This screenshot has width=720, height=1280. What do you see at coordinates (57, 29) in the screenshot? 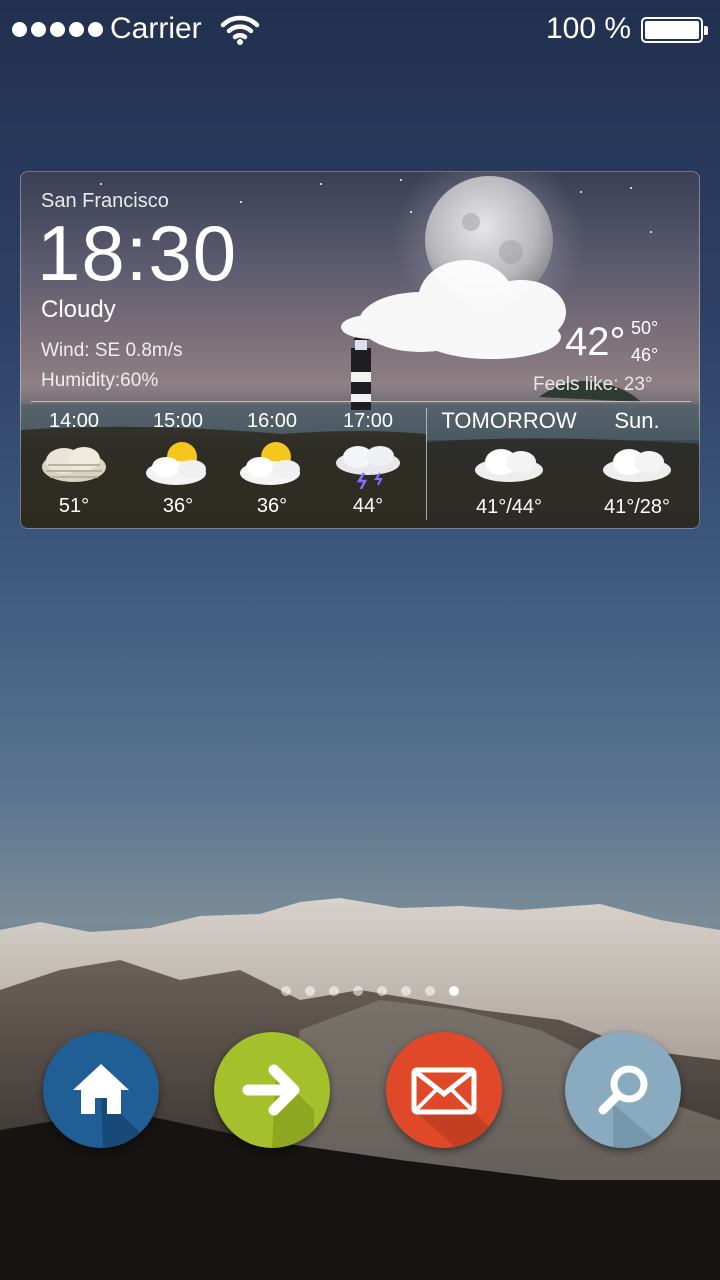
I see `signal-strength-icon` at bounding box center [57, 29].